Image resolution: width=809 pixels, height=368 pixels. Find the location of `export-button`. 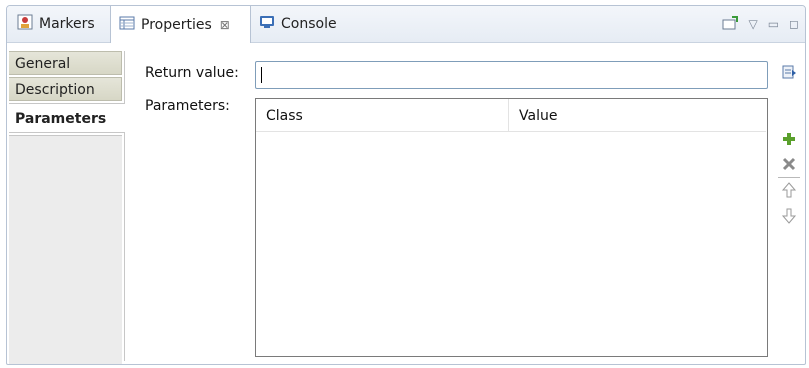

export-button is located at coordinates (789, 74).